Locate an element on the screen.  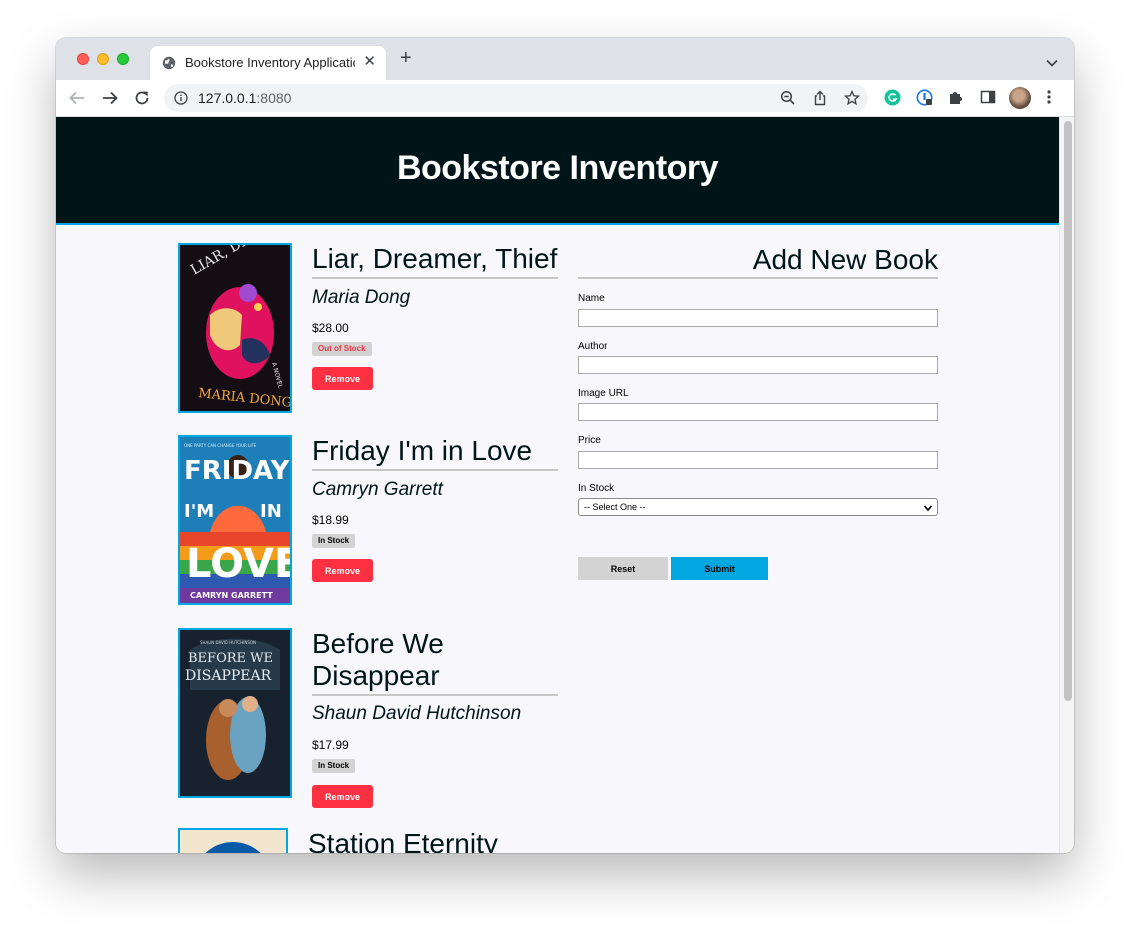
reload-icon is located at coordinates (142, 100).